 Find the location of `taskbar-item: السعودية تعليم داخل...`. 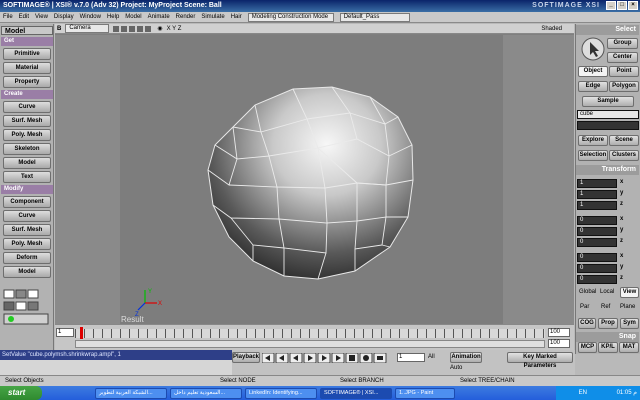

taskbar-item: السعودية تعليم داخل... is located at coordinates (206, 393).